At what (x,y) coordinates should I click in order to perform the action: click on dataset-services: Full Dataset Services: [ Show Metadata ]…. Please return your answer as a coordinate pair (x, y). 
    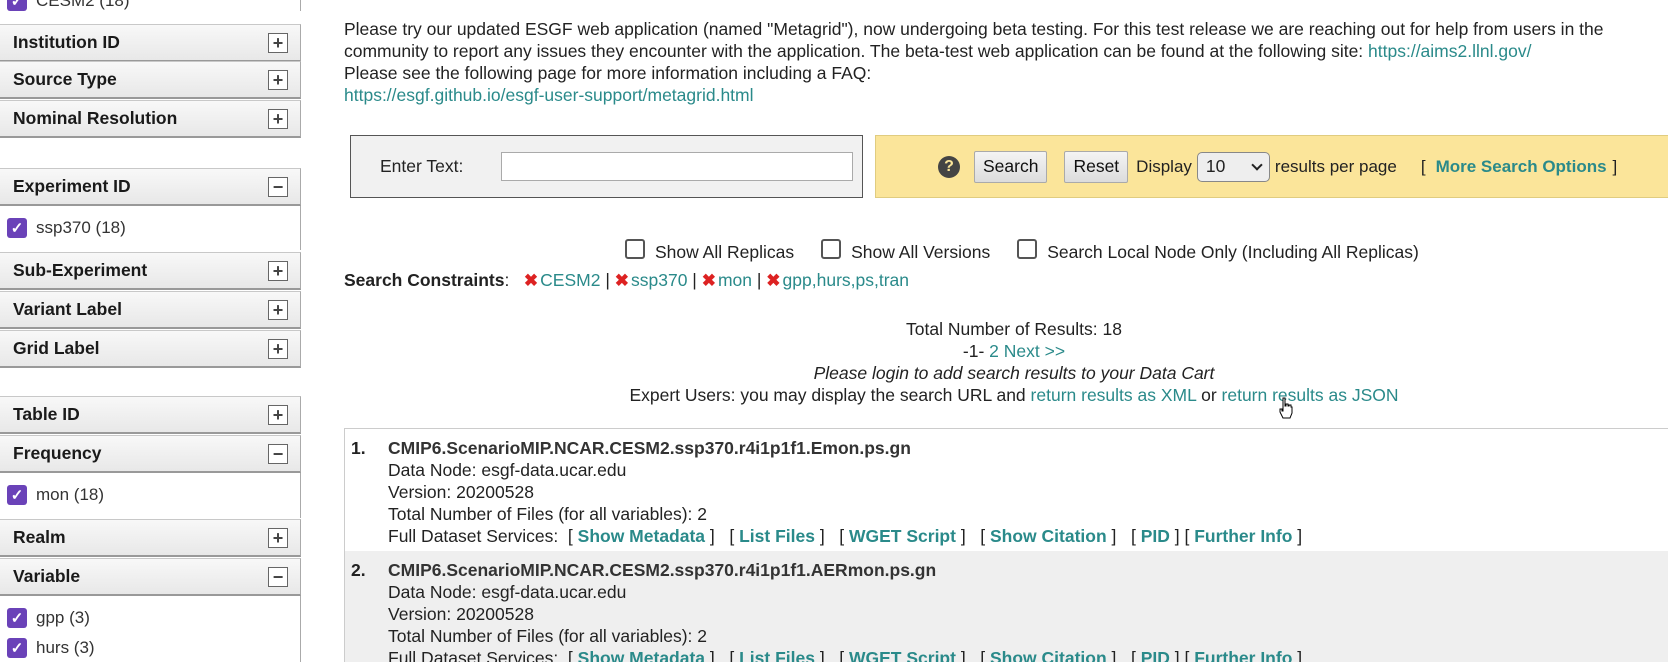
    Looking at the image, I should click on (1028, 654).